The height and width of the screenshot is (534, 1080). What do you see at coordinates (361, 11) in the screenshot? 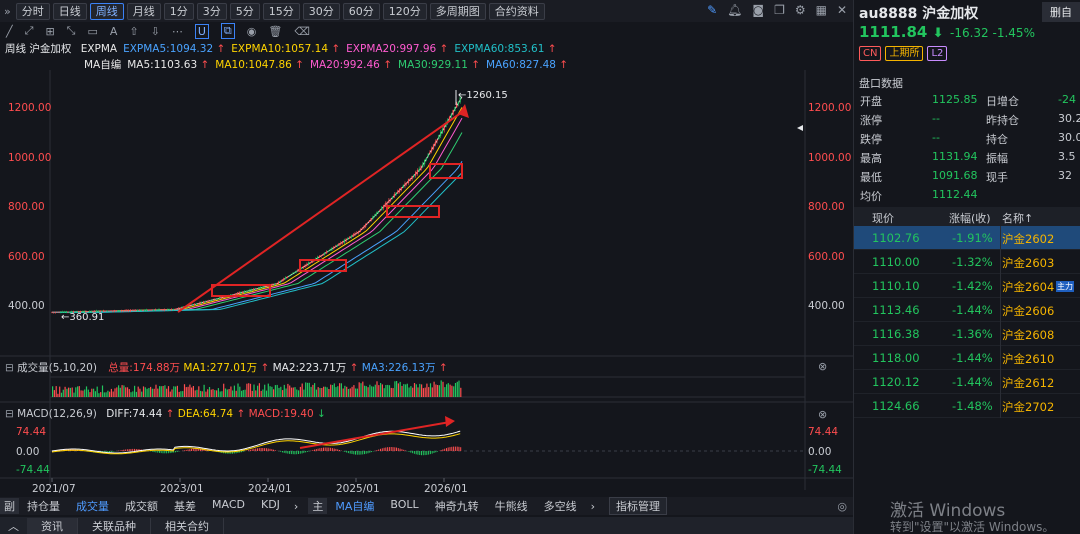
I see `period-button: 60分` at bounding box center [361, 11].